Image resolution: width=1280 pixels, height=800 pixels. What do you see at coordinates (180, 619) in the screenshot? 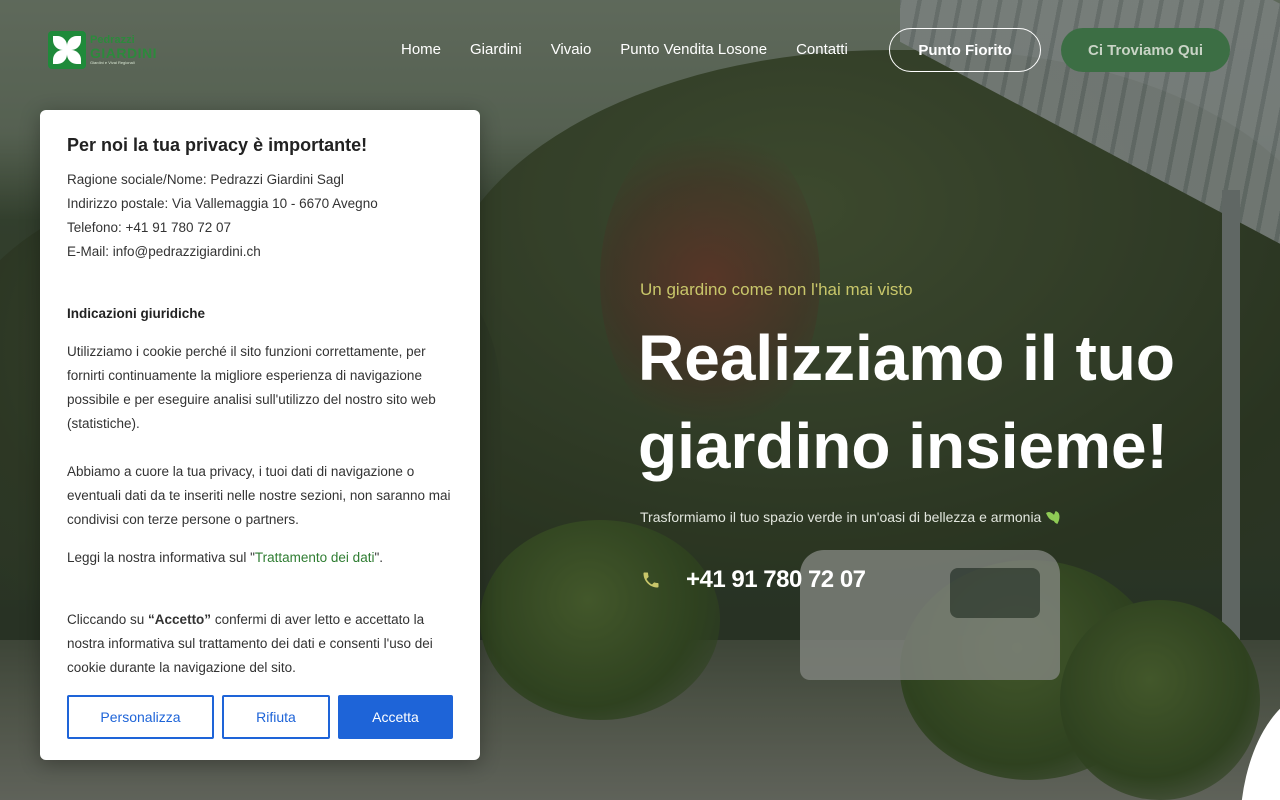
I see `privacy-consent-strong: “Accetto”` at bounding box center [180, 619].